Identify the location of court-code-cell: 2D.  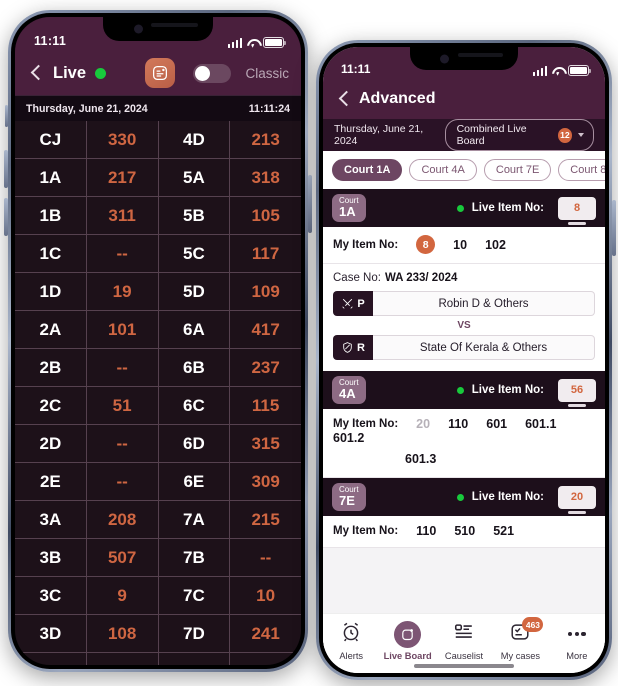
(50, 443).